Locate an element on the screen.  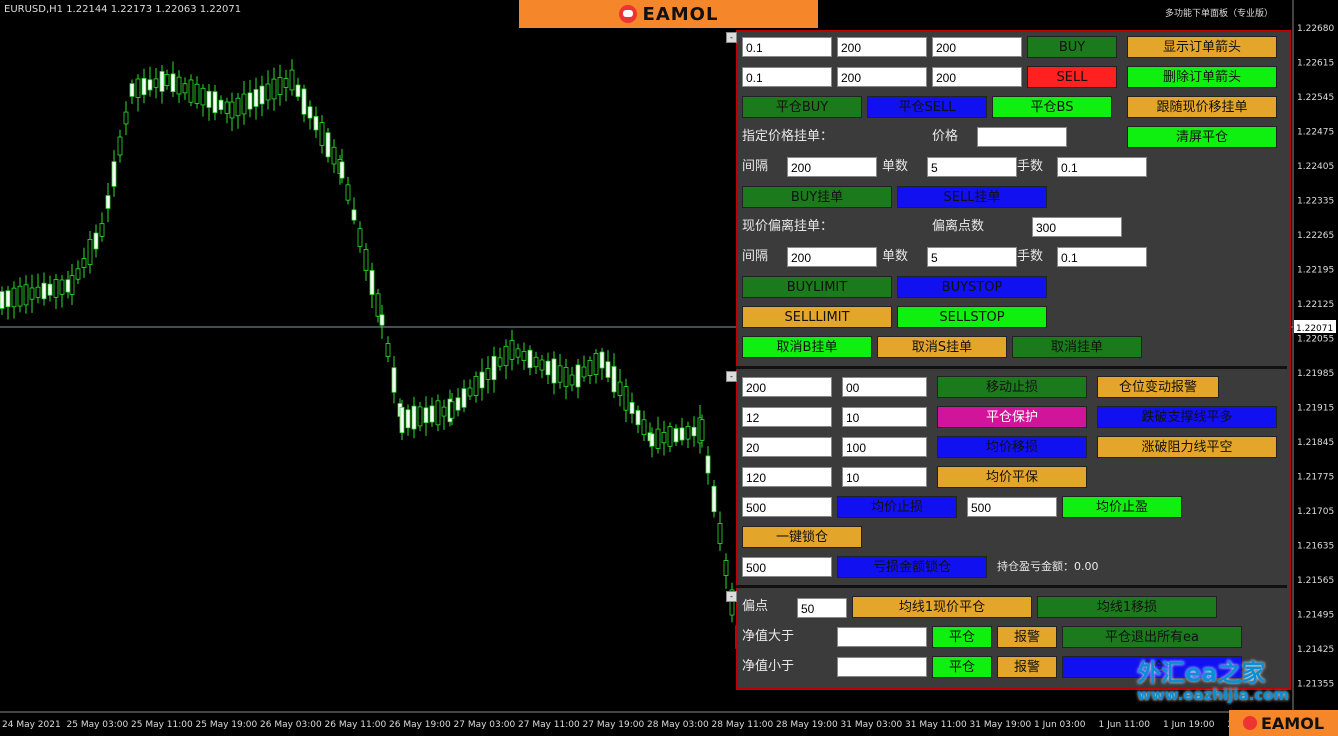
buy-sl-input: 200 is located at coordinates (882, 47).